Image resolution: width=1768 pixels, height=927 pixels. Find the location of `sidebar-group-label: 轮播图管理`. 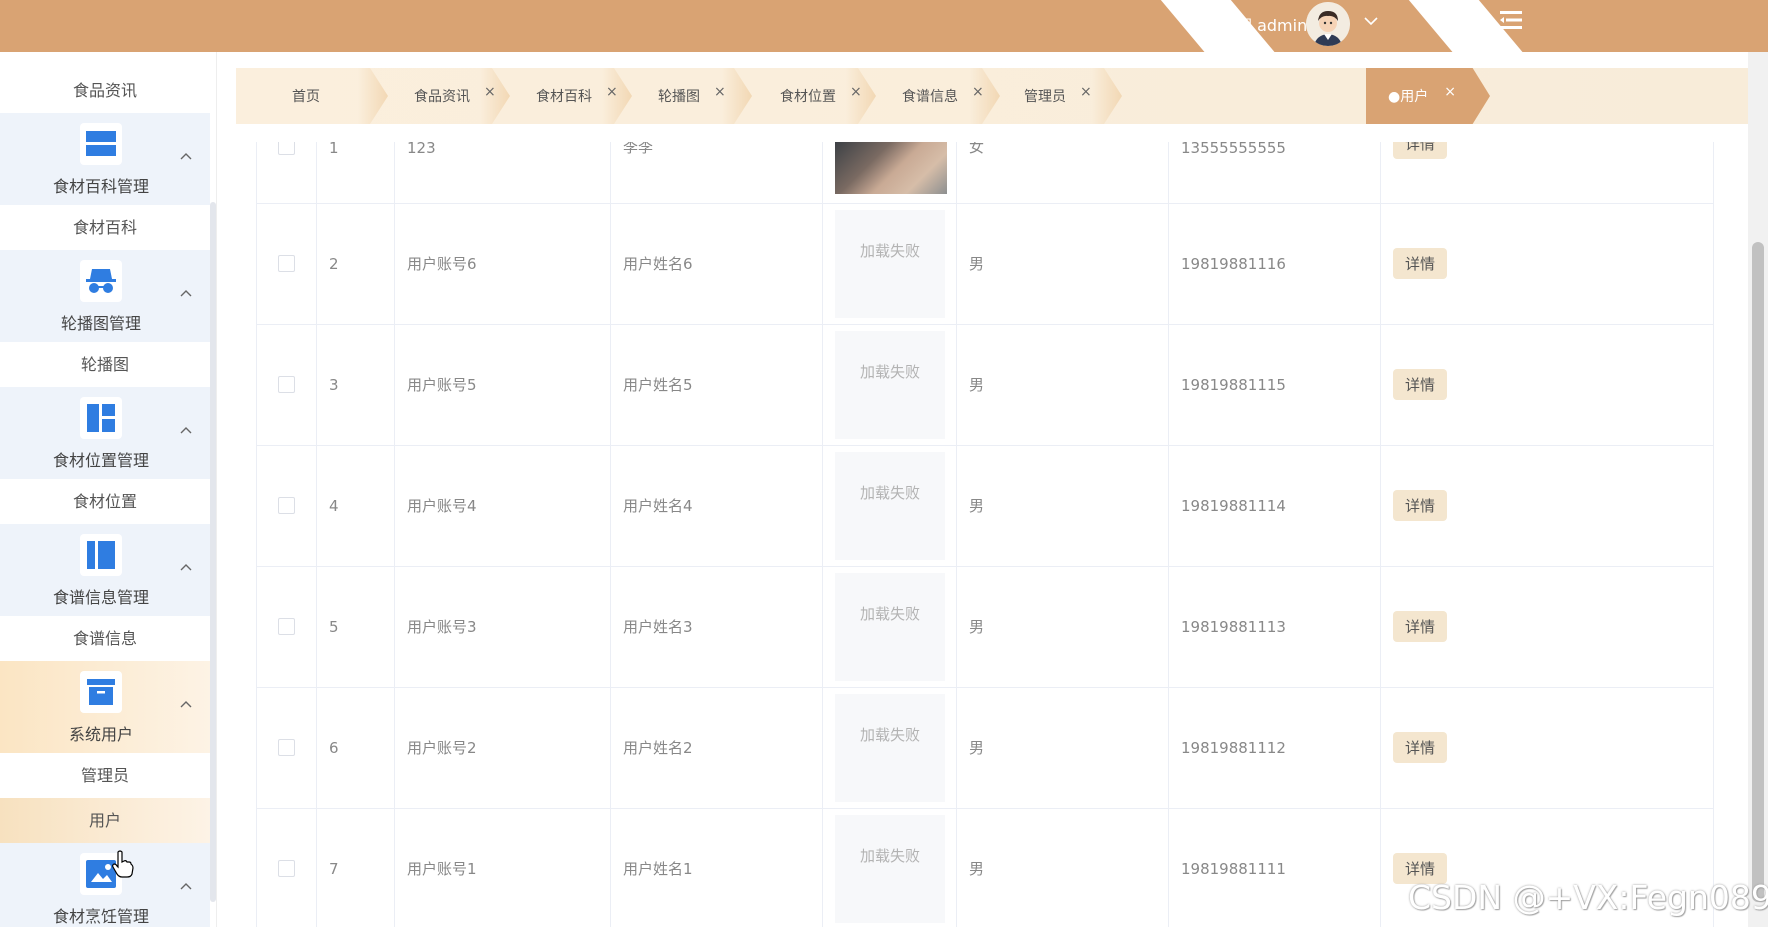

sidebar-group-label: 轮播图管理 is located at coordinates (100, 323).